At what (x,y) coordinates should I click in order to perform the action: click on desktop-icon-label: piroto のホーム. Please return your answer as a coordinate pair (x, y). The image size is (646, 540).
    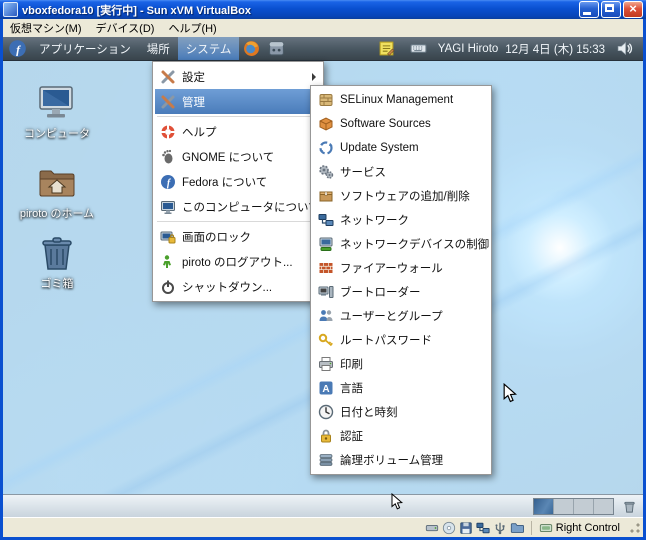
    Looking at the image, I should click on (57, 214).